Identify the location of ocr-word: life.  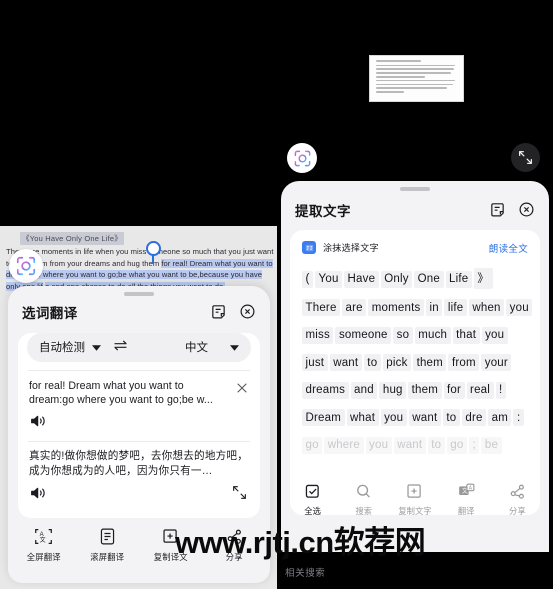
(455, 307).